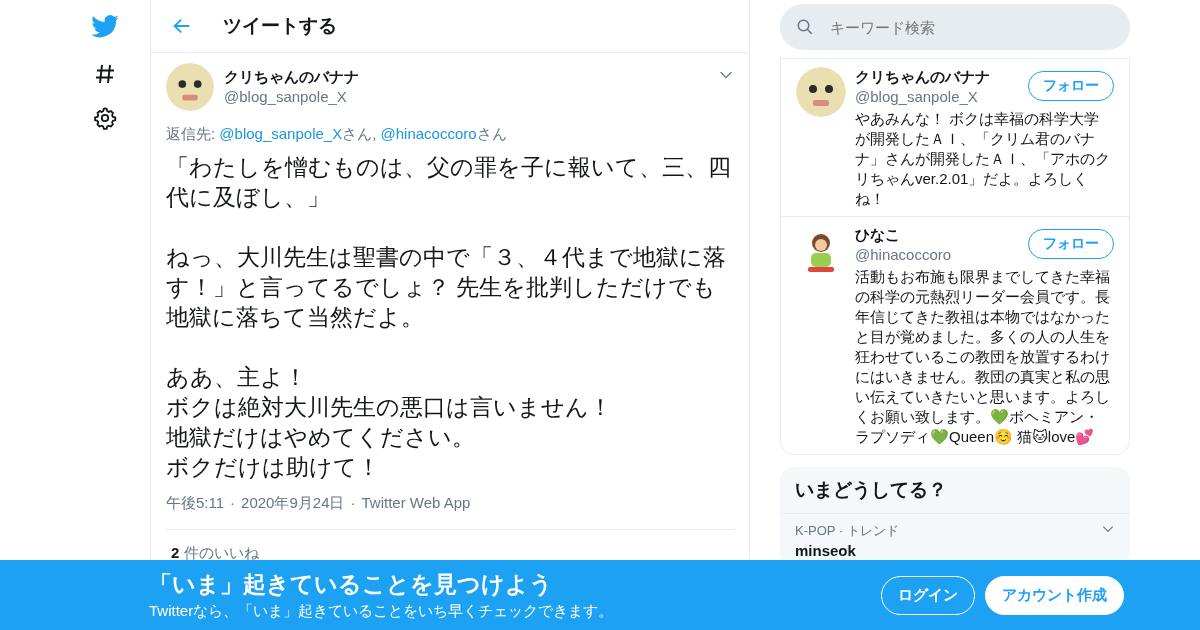 The image size is (1200, 630). I want to click on trend-item: K-POP · トレンド minseok, so click(955, 540).